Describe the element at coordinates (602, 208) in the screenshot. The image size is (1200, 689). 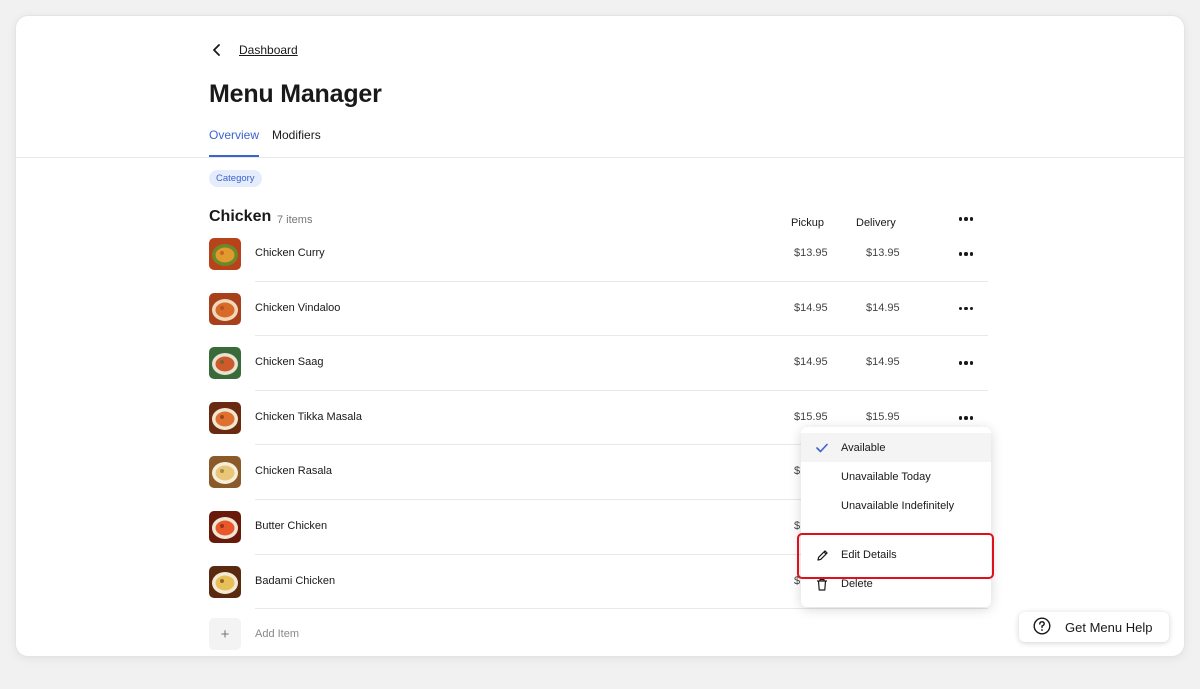
I see `category-header: Chicken 7 items Pickup Delivery` at that location.